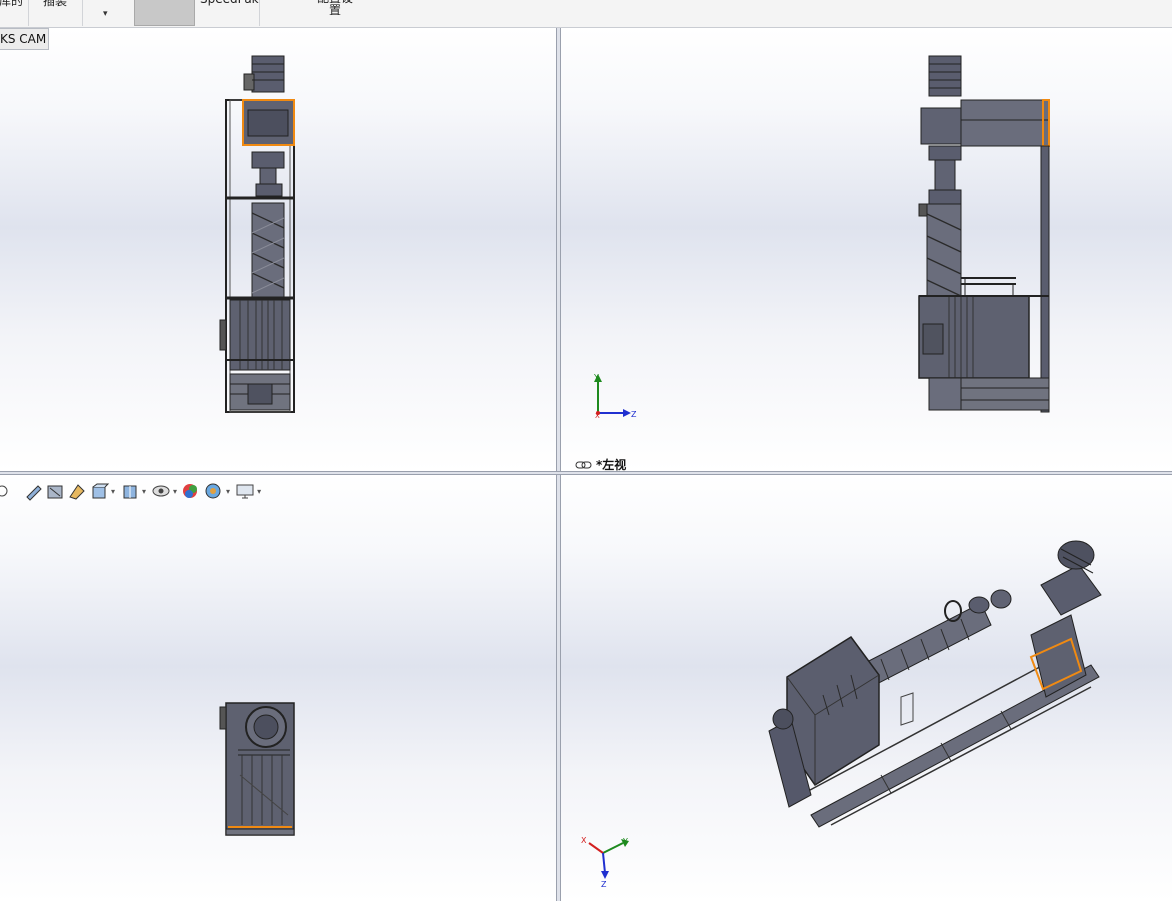 The height and width of the screenshot is (901, 1172). I want to click on link-icon, so click(583, 464).